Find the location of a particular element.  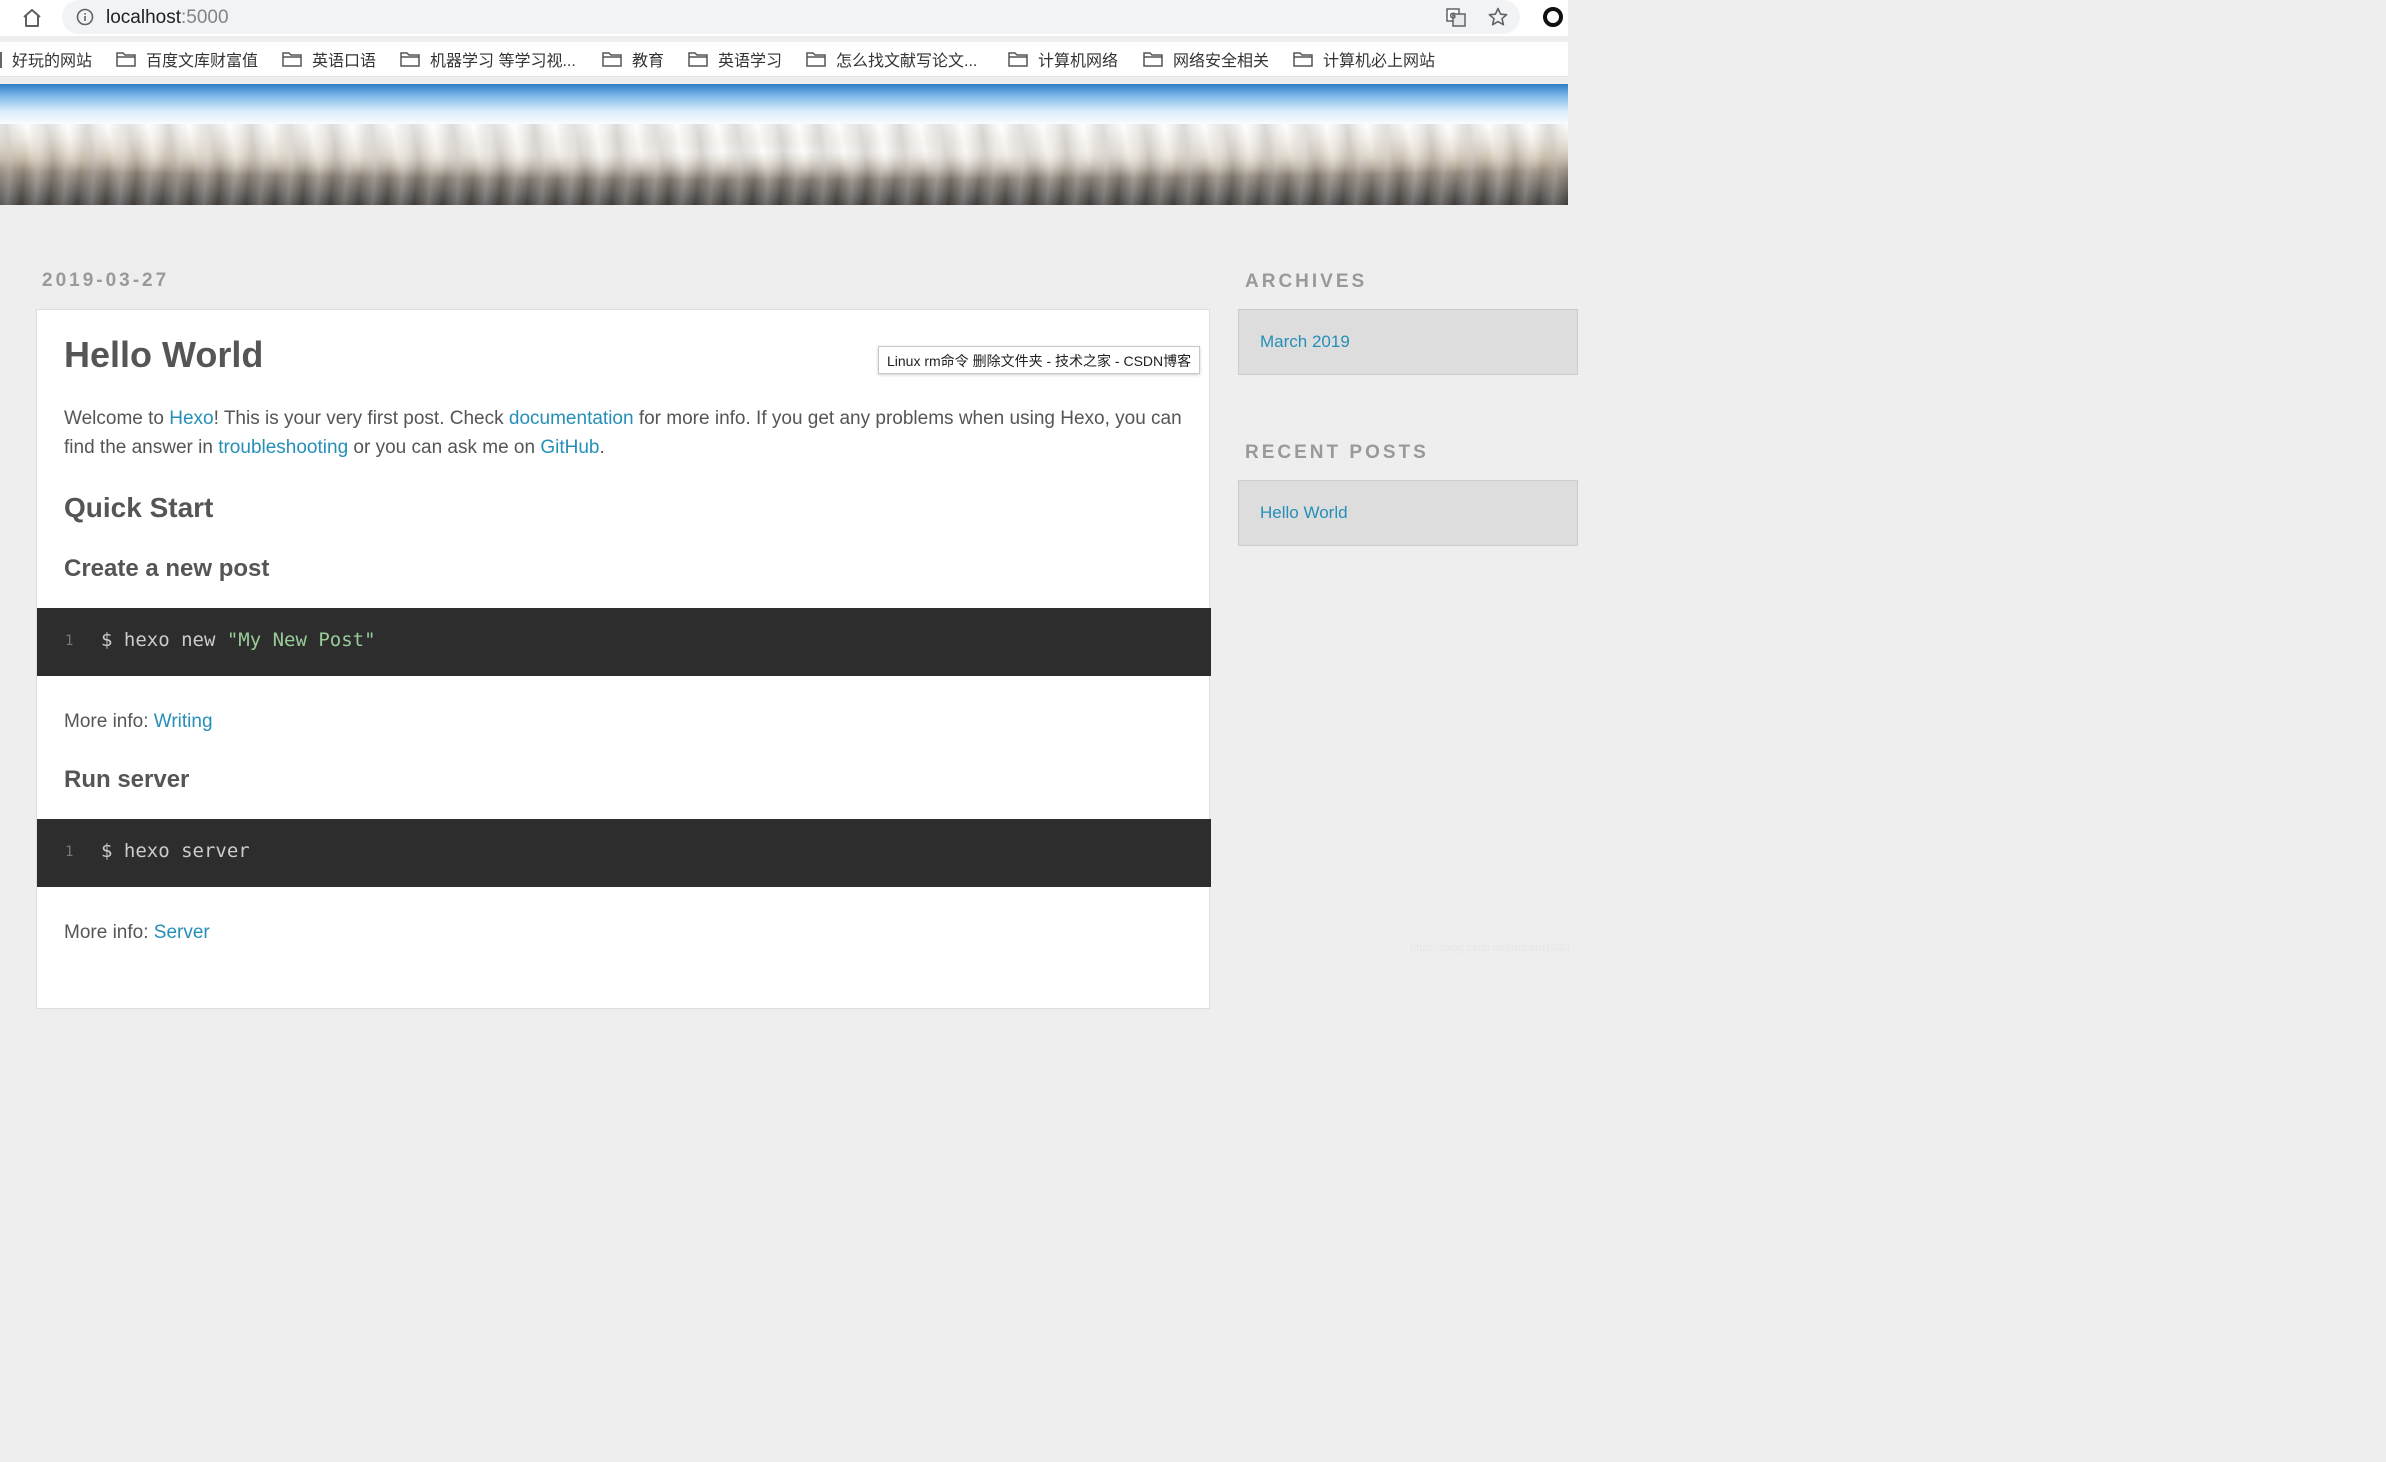

bookmark-label: 好玩的网站 is located at coordinates (52, 61).